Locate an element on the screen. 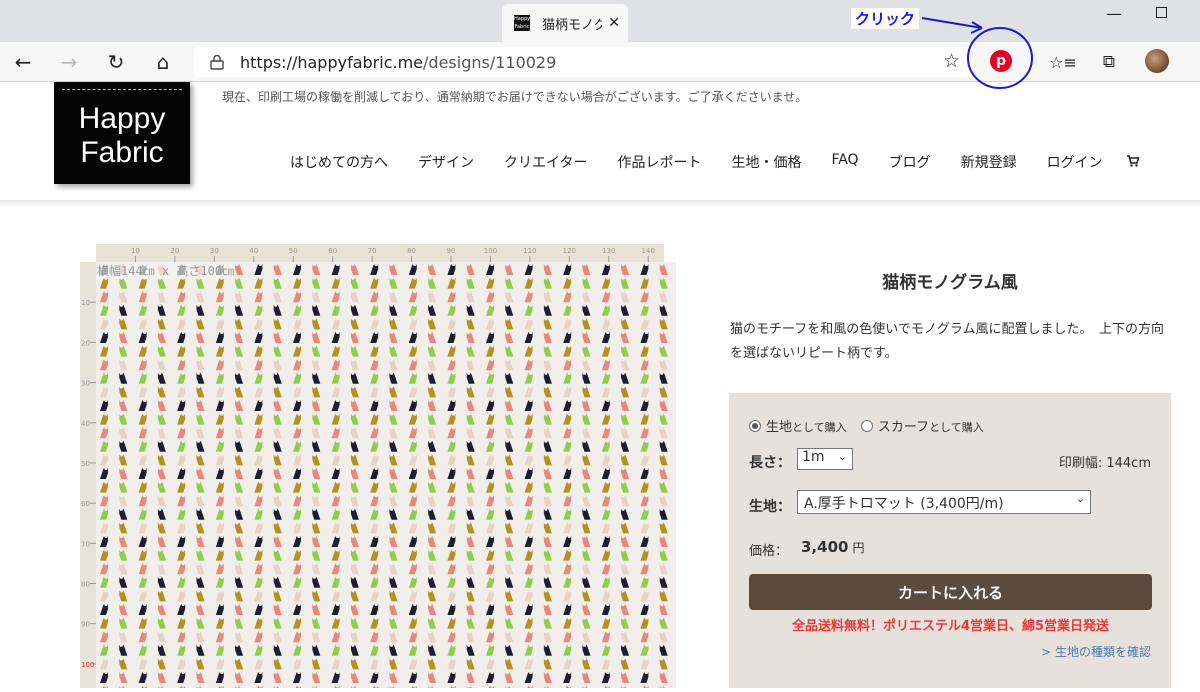  cart-icon is located at coordinates (1133, 163).